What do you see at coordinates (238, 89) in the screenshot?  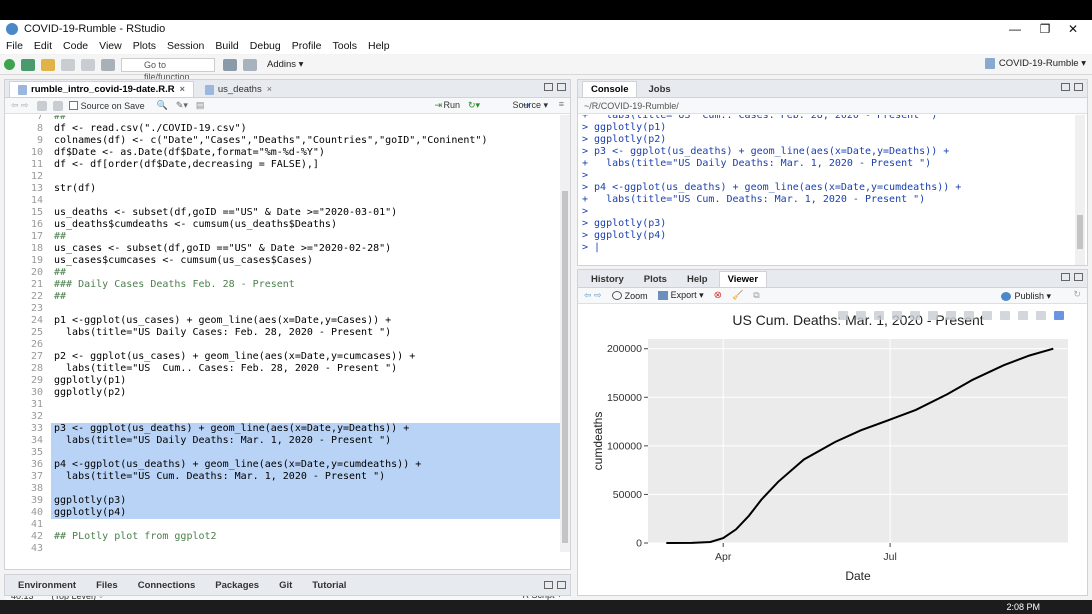 I see `editor-tab-1: us_deaths ×` at bounding box center [238, 89].